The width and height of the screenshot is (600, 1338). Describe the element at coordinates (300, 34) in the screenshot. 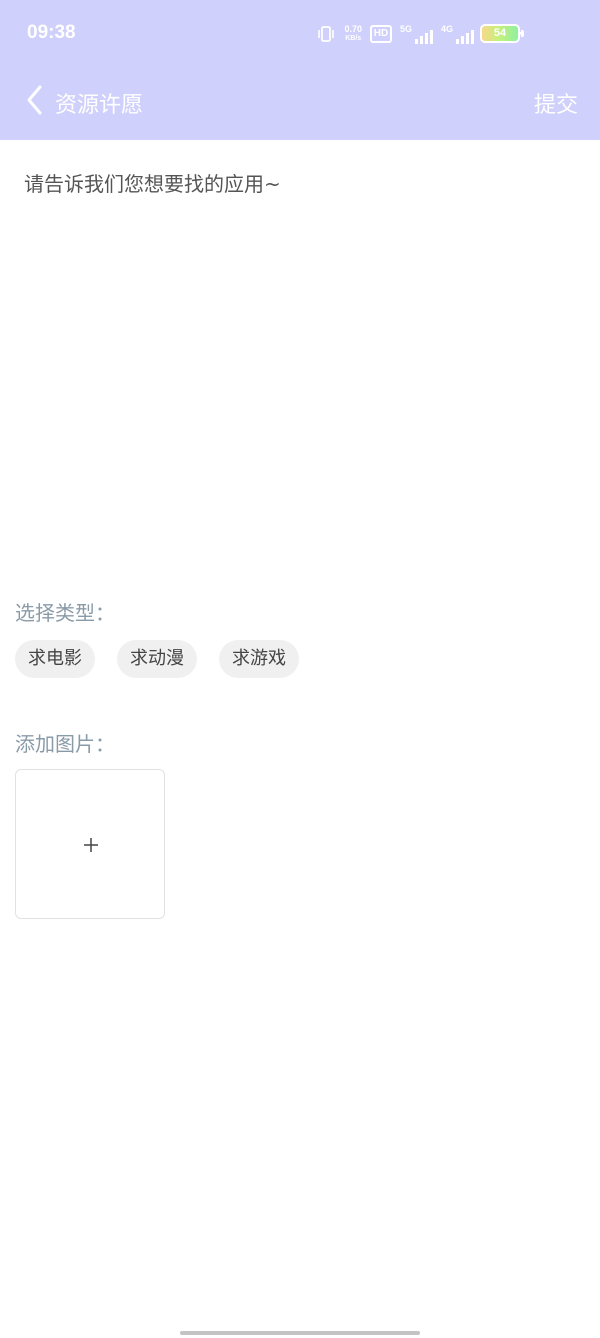

I see `status-bar: 09:38 0.70 KB/s HD 5G 4G 54` at that location.